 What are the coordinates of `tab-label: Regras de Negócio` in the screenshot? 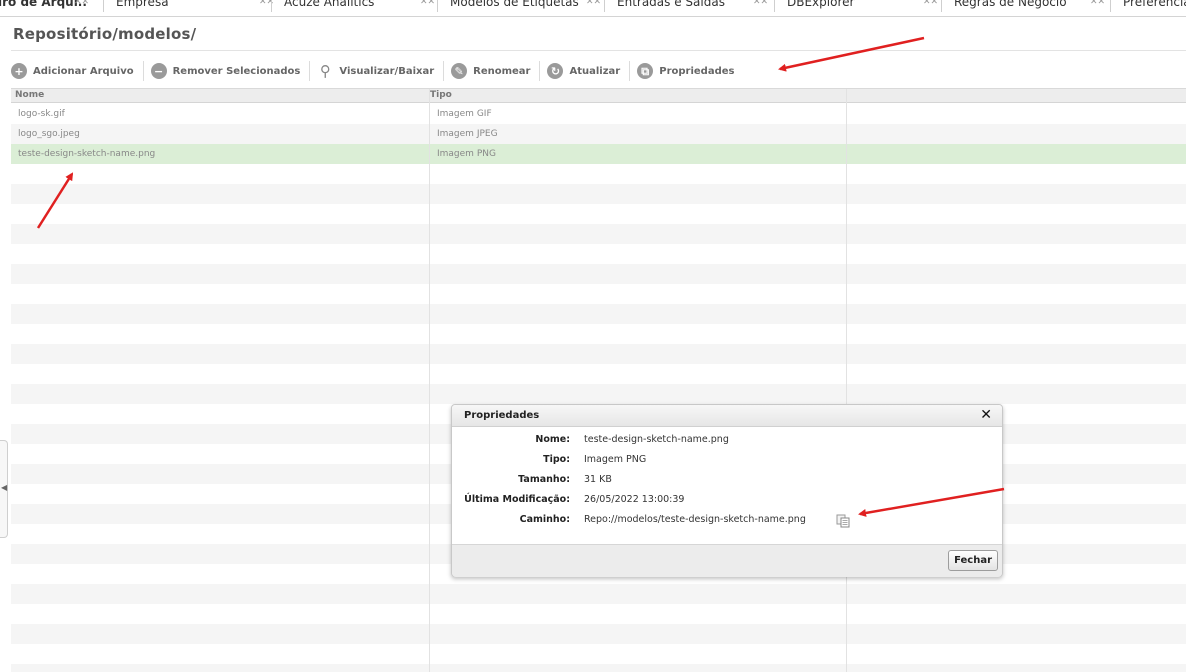 It's located at (1010, 4).